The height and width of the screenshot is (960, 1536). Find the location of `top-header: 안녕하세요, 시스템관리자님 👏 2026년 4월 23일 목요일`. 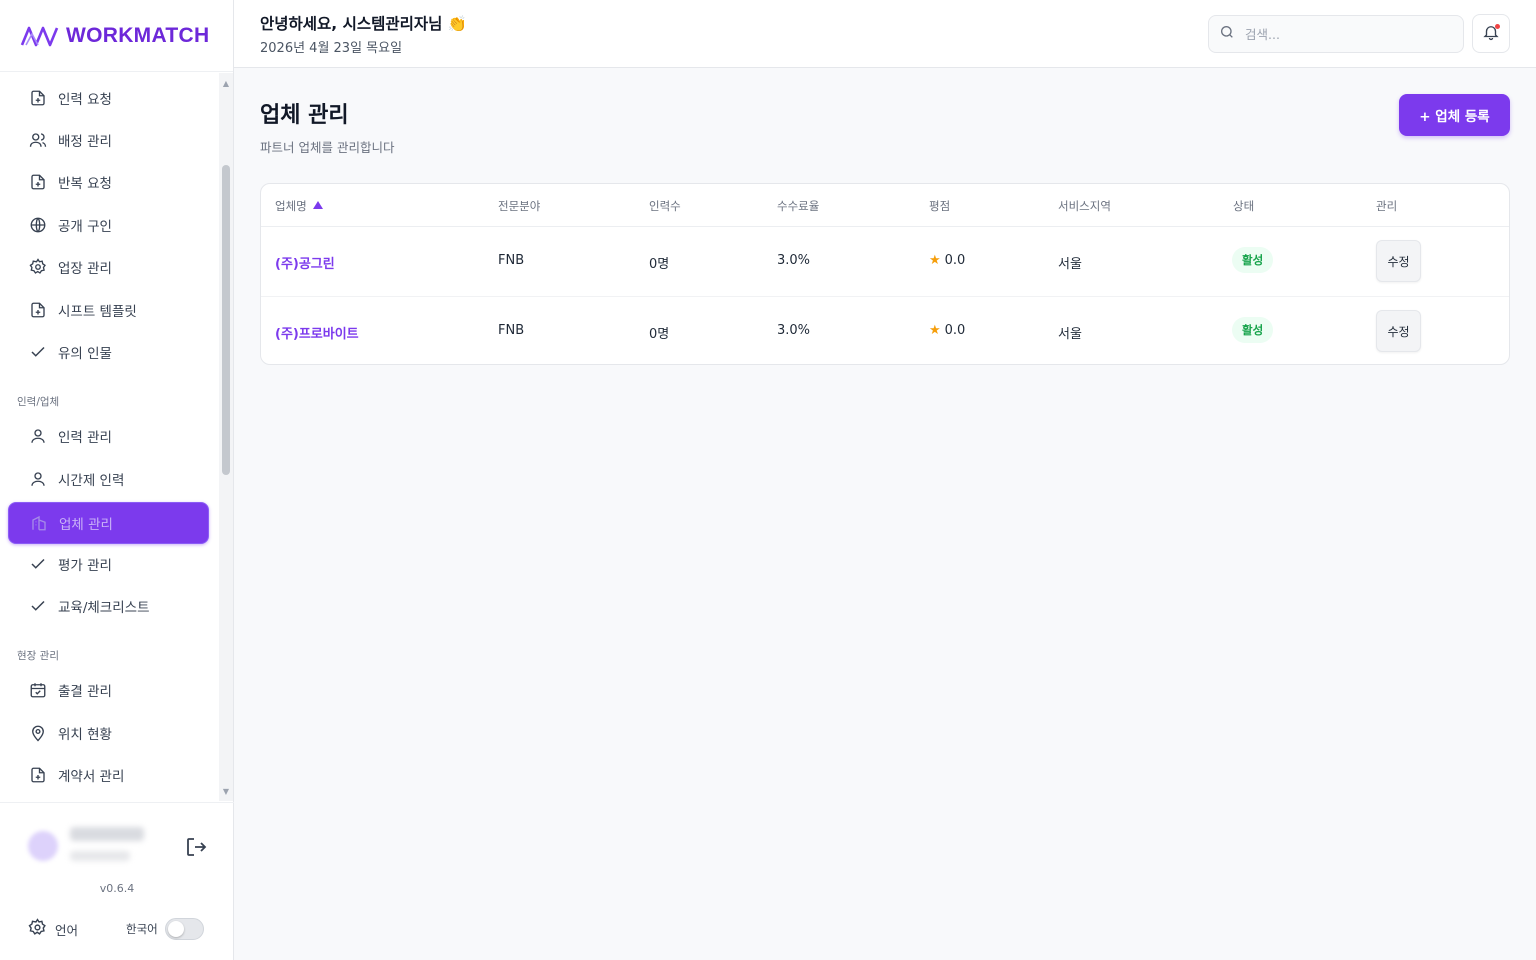

top-header: 안녕하세요, 시스템관리자님 👏 2026년 4월 23일 목요일 is located at coordinates (885, 34).